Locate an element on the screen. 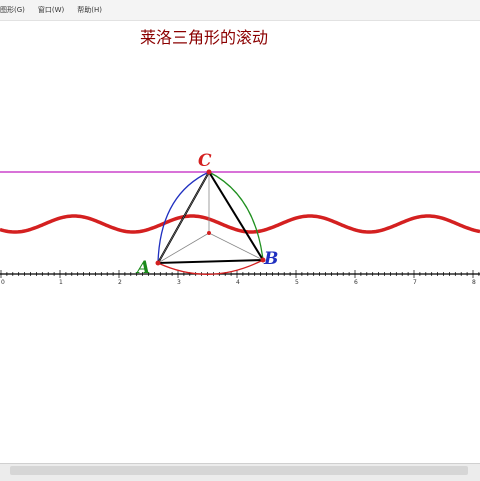 This screenshot has width=480, height=481. tick-label-4: 4 is located at coordinates (238, 282).